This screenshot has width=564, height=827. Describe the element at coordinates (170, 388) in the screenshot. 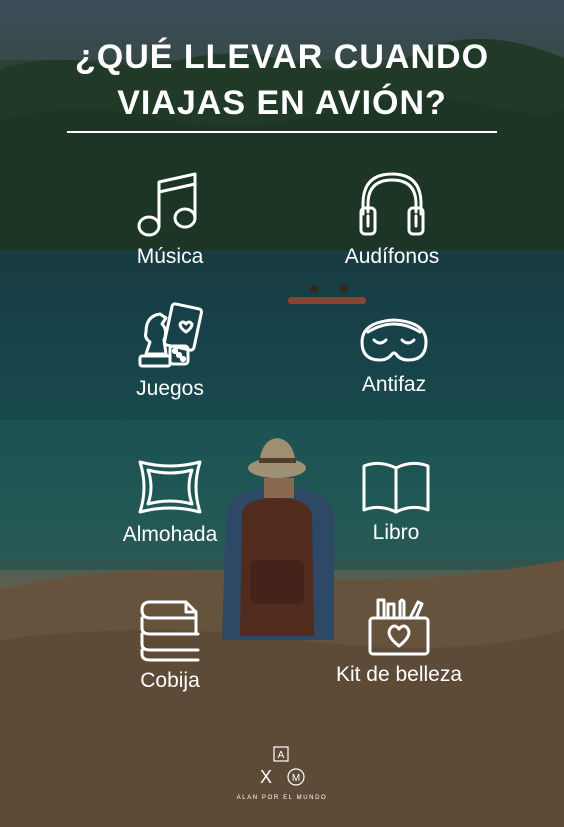

I see `item-label: Juegos` at that location.